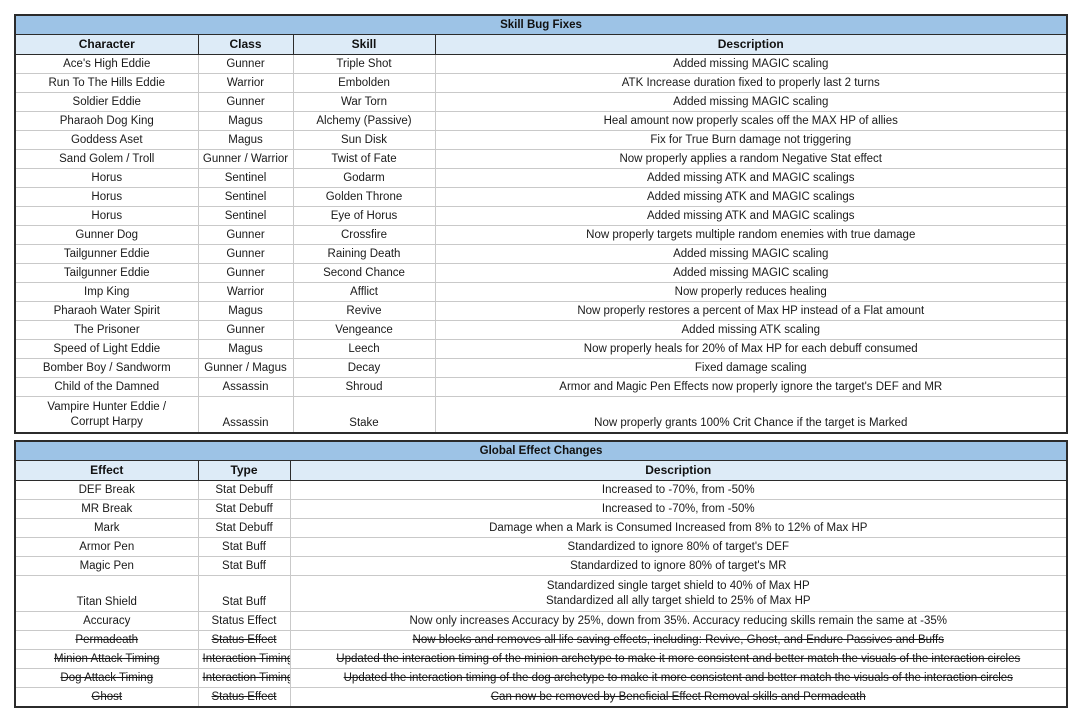  Describe the element at coordinates (364, 159) in the screenshot. I see `skill-bug-fixes-cell-skill: Twist of Fate` at that location.